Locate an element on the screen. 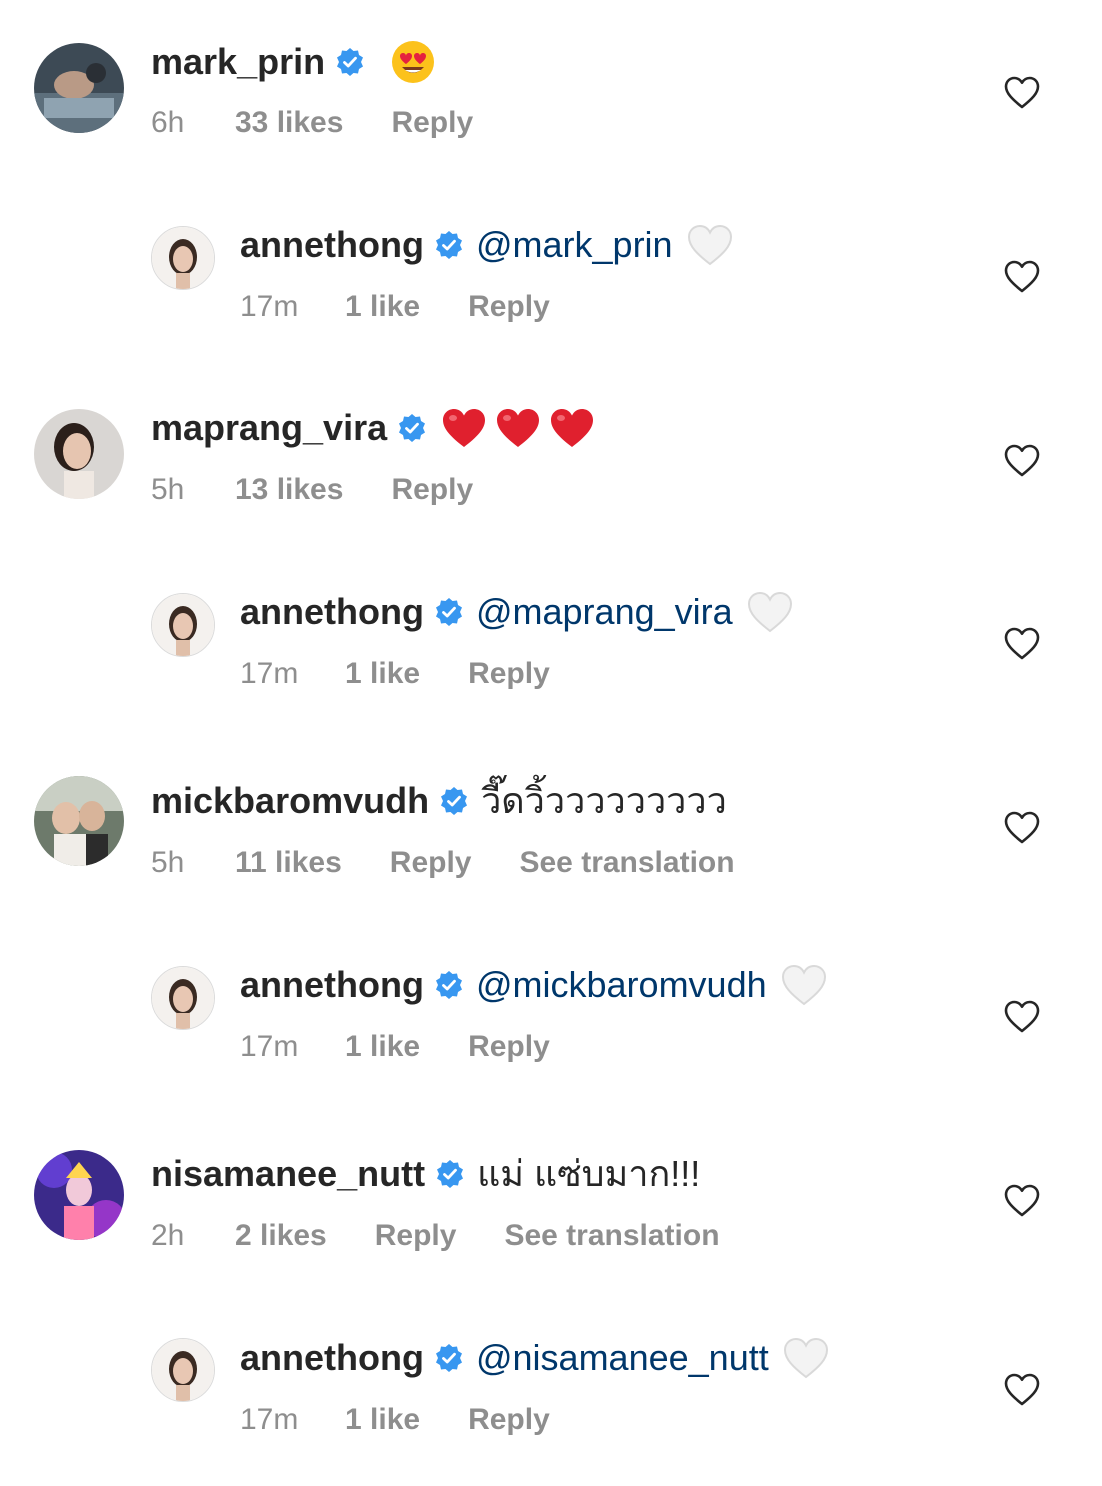 Image resolution: width=1102 pixels, height=1486 pixels. likes-count: 2 likes is located at coordinates (281, 1236).